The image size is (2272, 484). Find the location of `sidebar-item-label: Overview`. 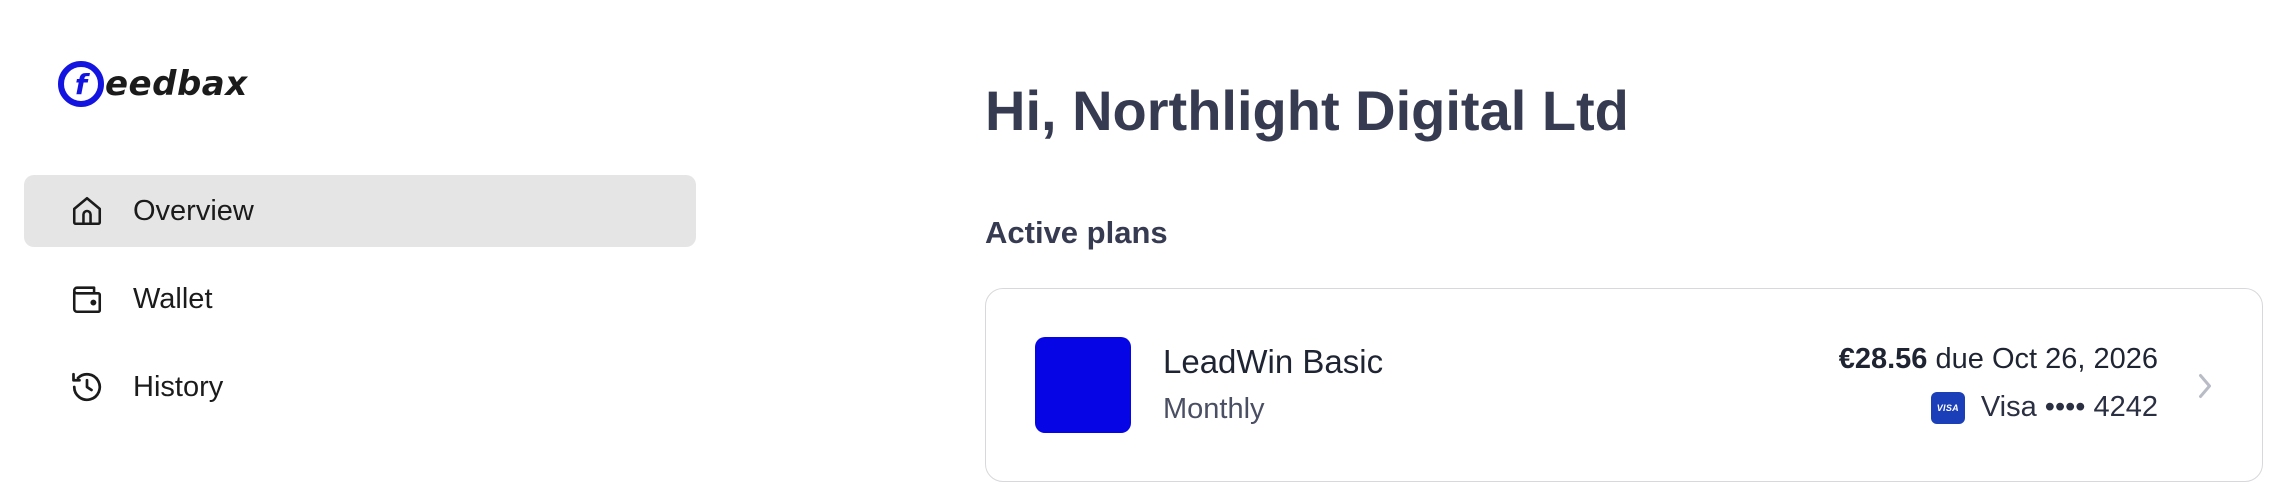

sidebar-item-label: Overview is located at coordinates (193, 210).